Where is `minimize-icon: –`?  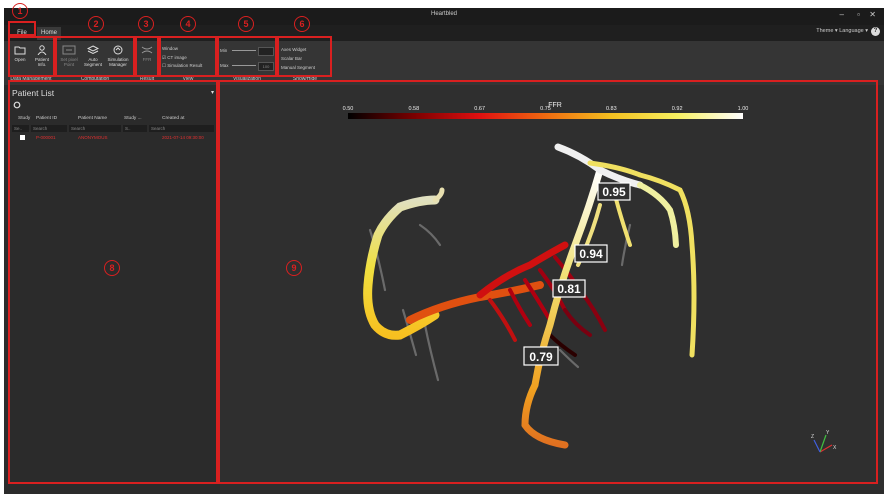 minimize-icon: – is located at coordinates (842, 14).